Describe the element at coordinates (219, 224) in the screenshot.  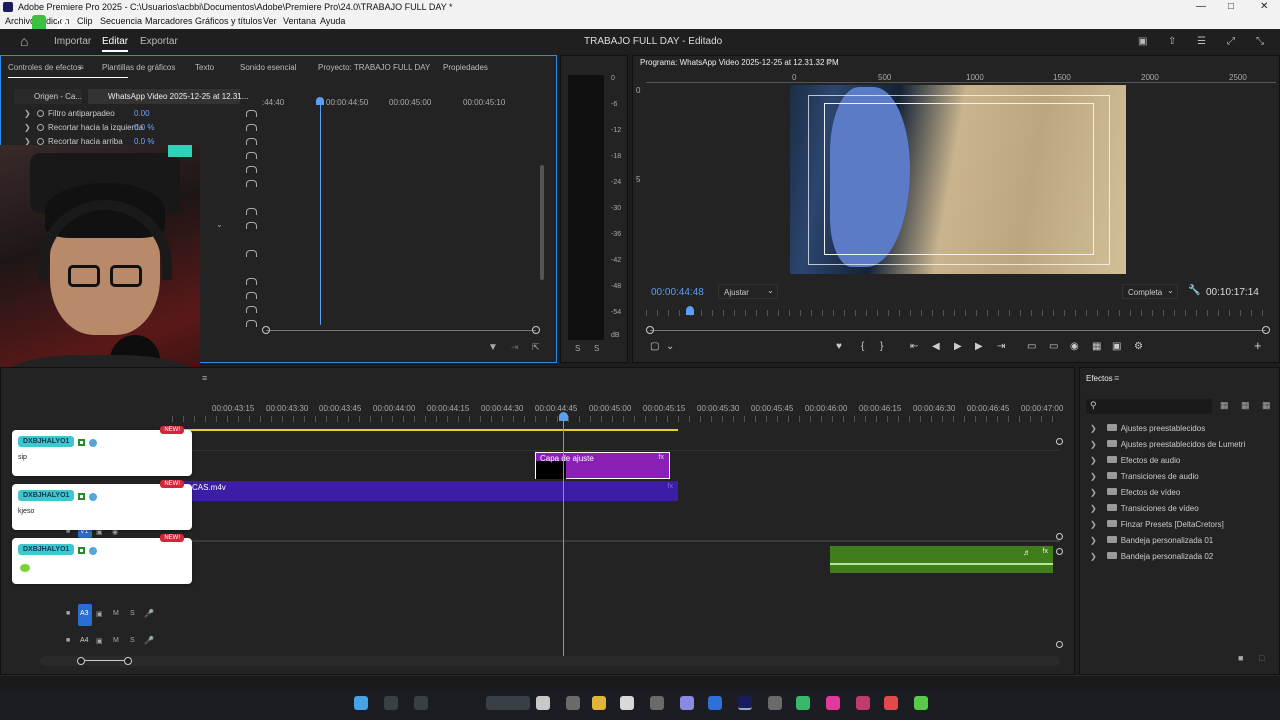
I see `dropdown-chevron-icon: ⌄` at that location.